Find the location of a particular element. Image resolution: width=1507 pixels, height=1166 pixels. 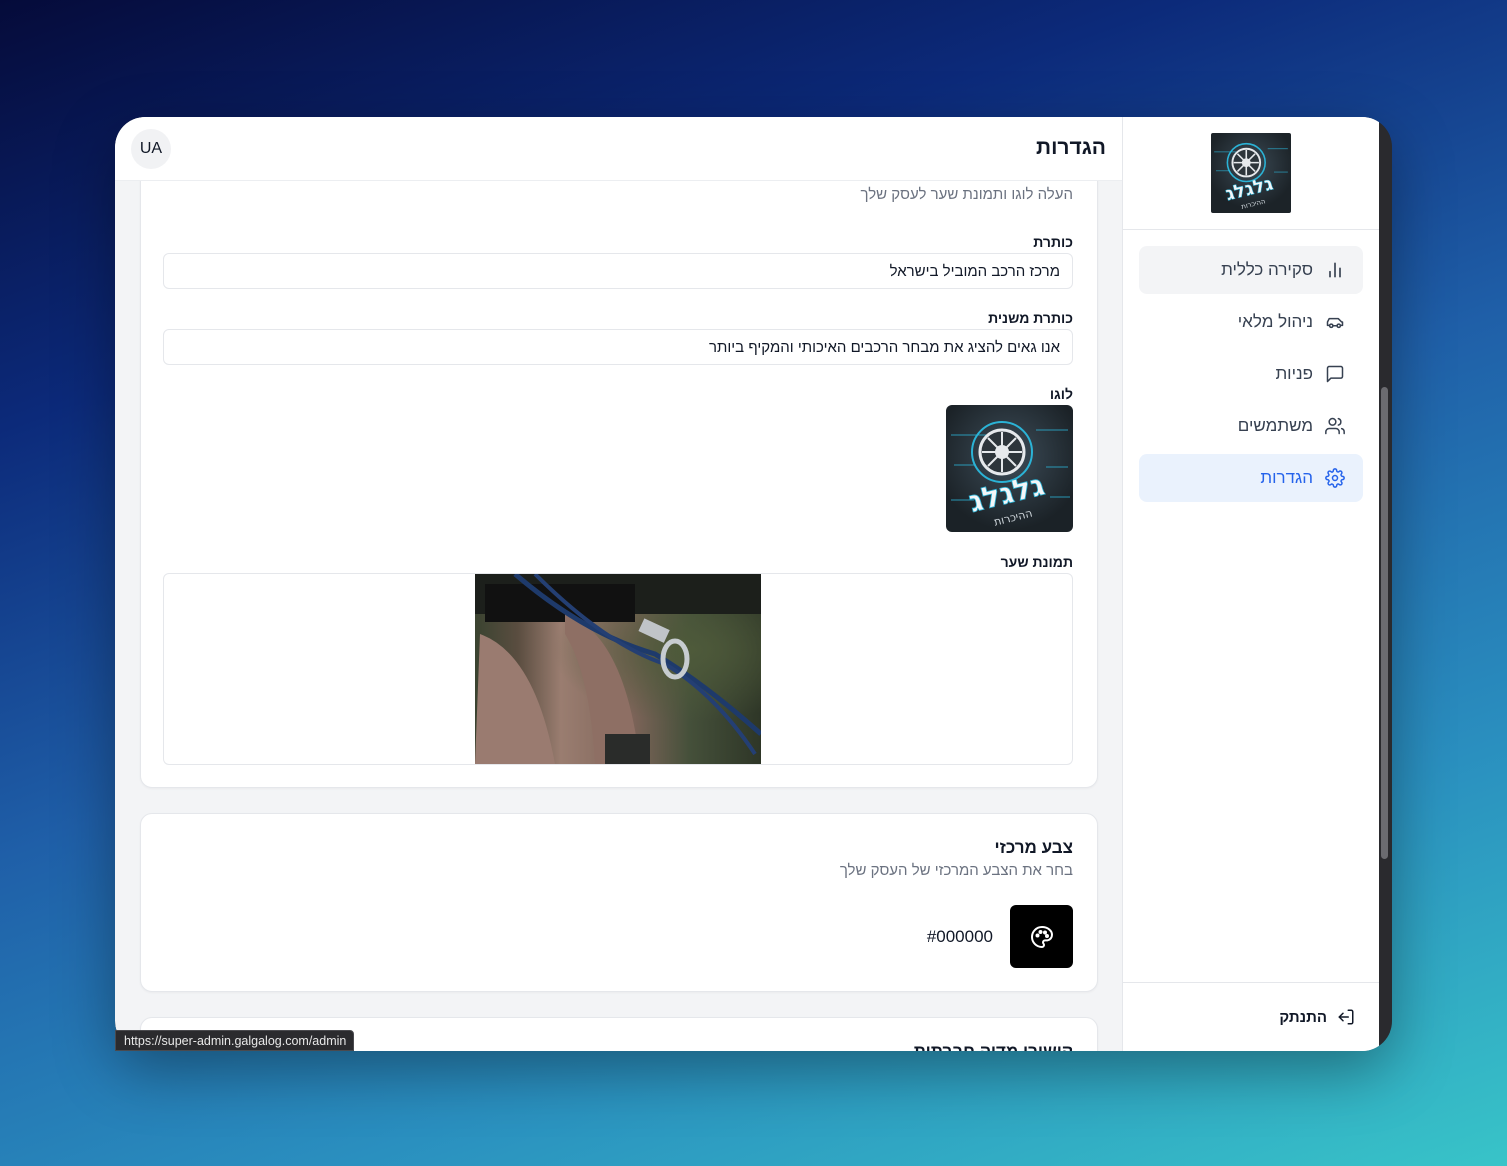

users-icon is located at coordinates (1335, 426).